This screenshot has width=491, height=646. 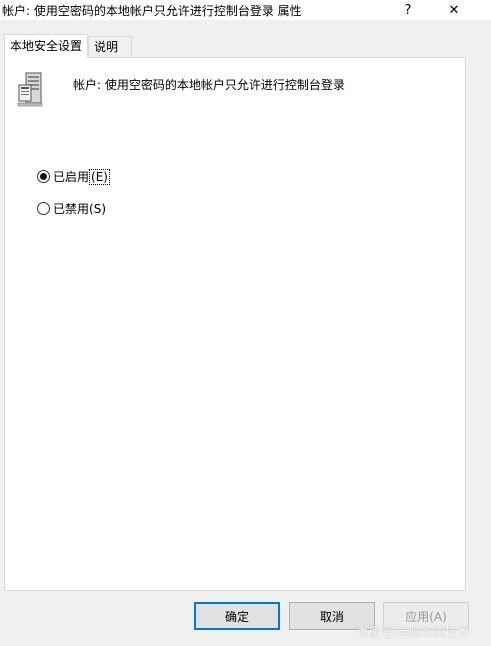 What do you see at coordinates (30, 89) in the screenshot?
I see `server-icon` at bounding box center [30, 89].